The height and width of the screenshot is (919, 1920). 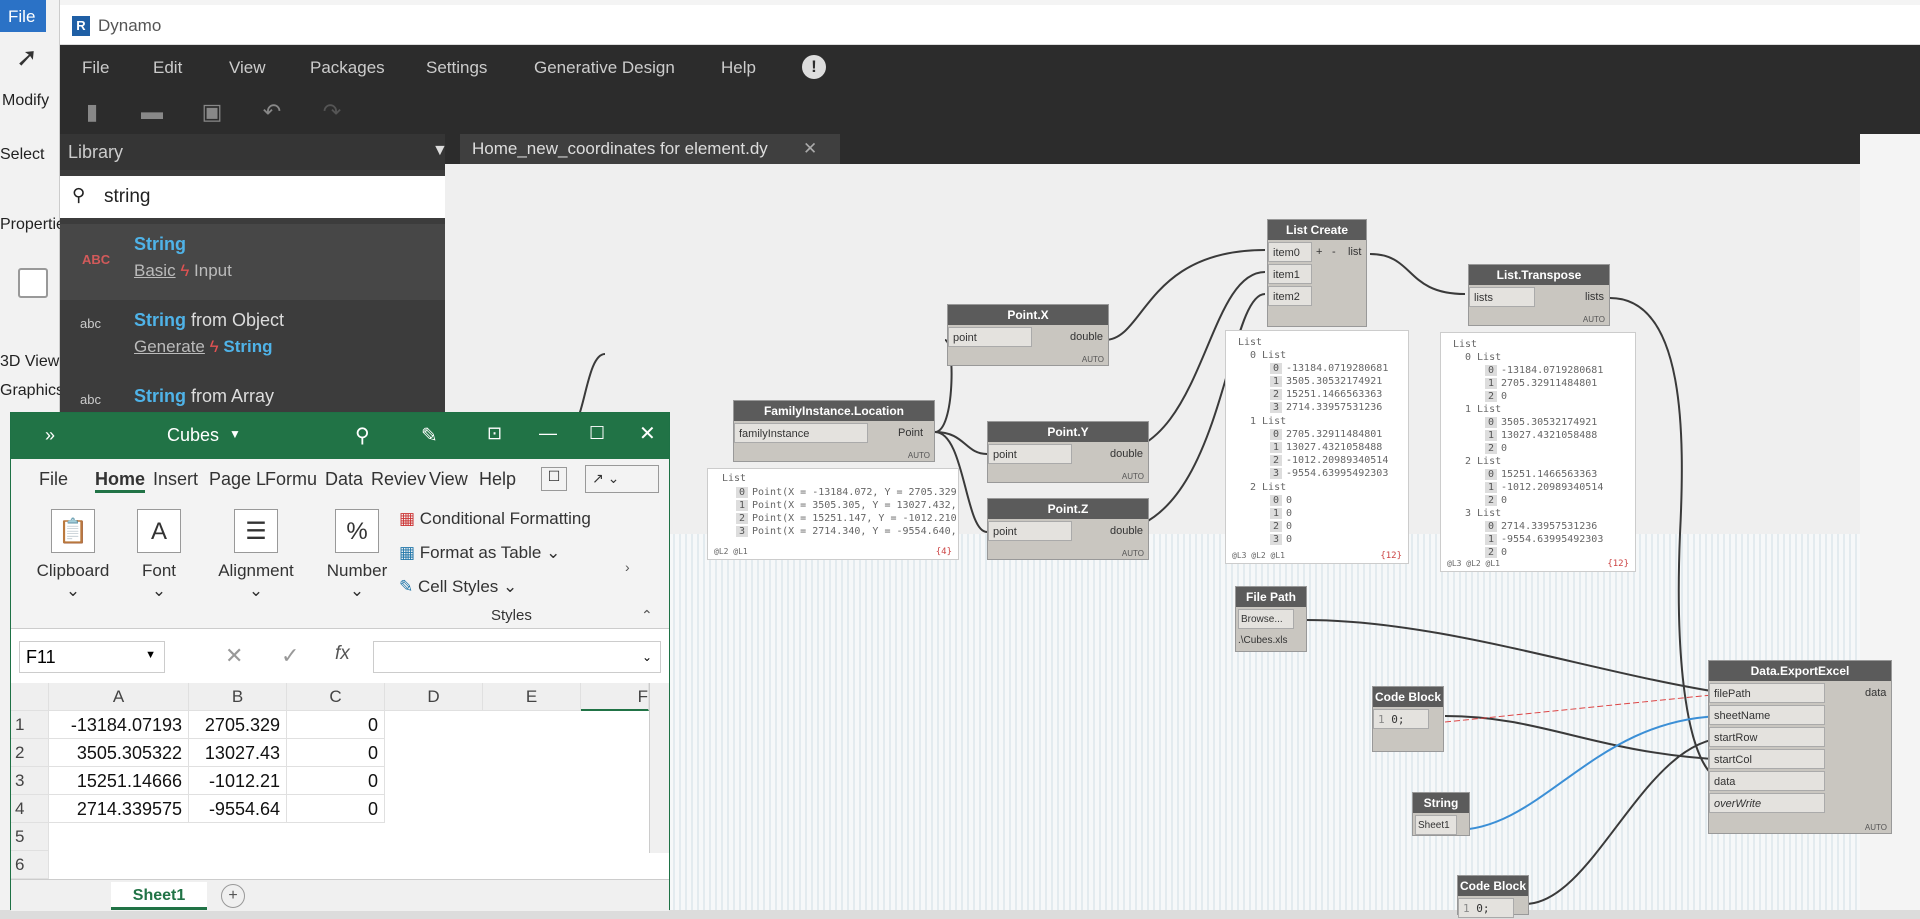 I want to click on cell-b1: 2705.329, so click(x=238, y=725).